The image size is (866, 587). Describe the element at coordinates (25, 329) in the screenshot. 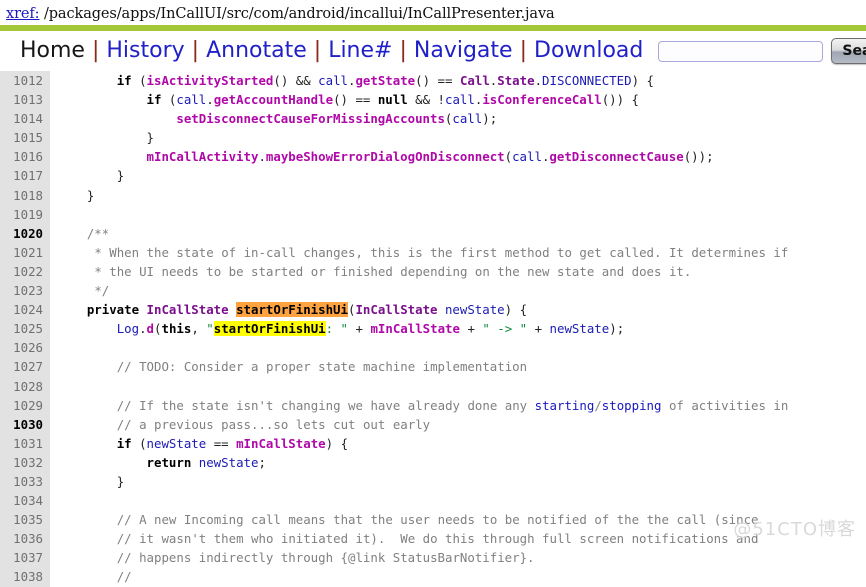

I see `line-number: 1025` at that location.